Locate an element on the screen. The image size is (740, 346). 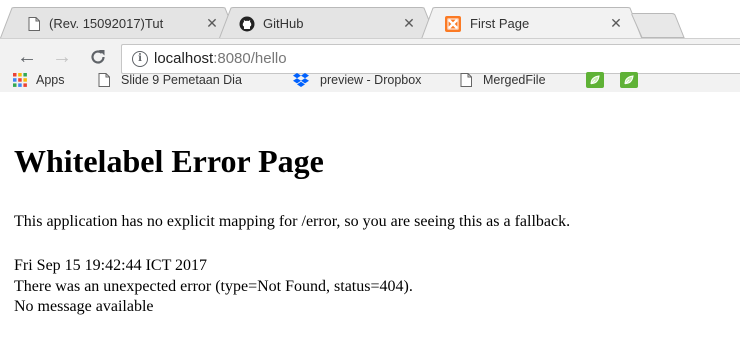
tab-title: (Rev. 15092017)Tut is located at coordinates (106, 23).